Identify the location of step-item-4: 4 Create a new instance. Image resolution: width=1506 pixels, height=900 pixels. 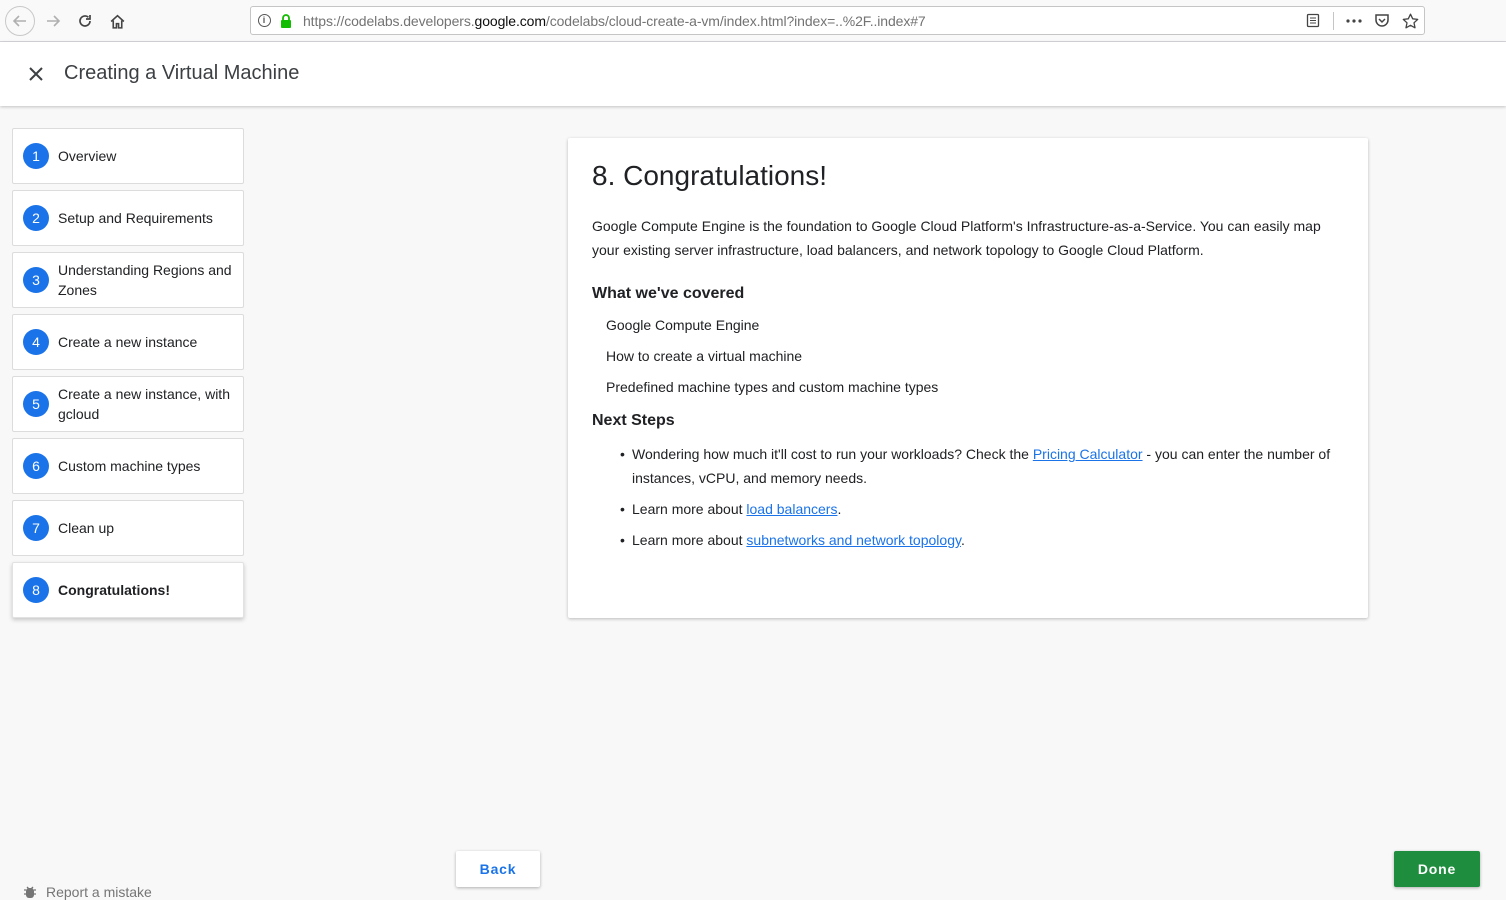
(128, 342).